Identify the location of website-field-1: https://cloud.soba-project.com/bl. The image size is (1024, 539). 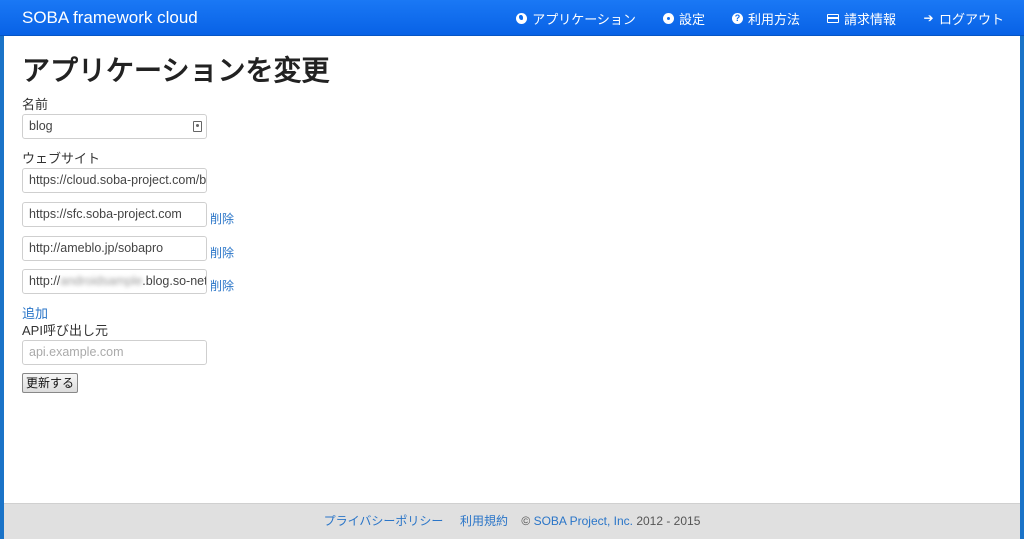
(114, 180).